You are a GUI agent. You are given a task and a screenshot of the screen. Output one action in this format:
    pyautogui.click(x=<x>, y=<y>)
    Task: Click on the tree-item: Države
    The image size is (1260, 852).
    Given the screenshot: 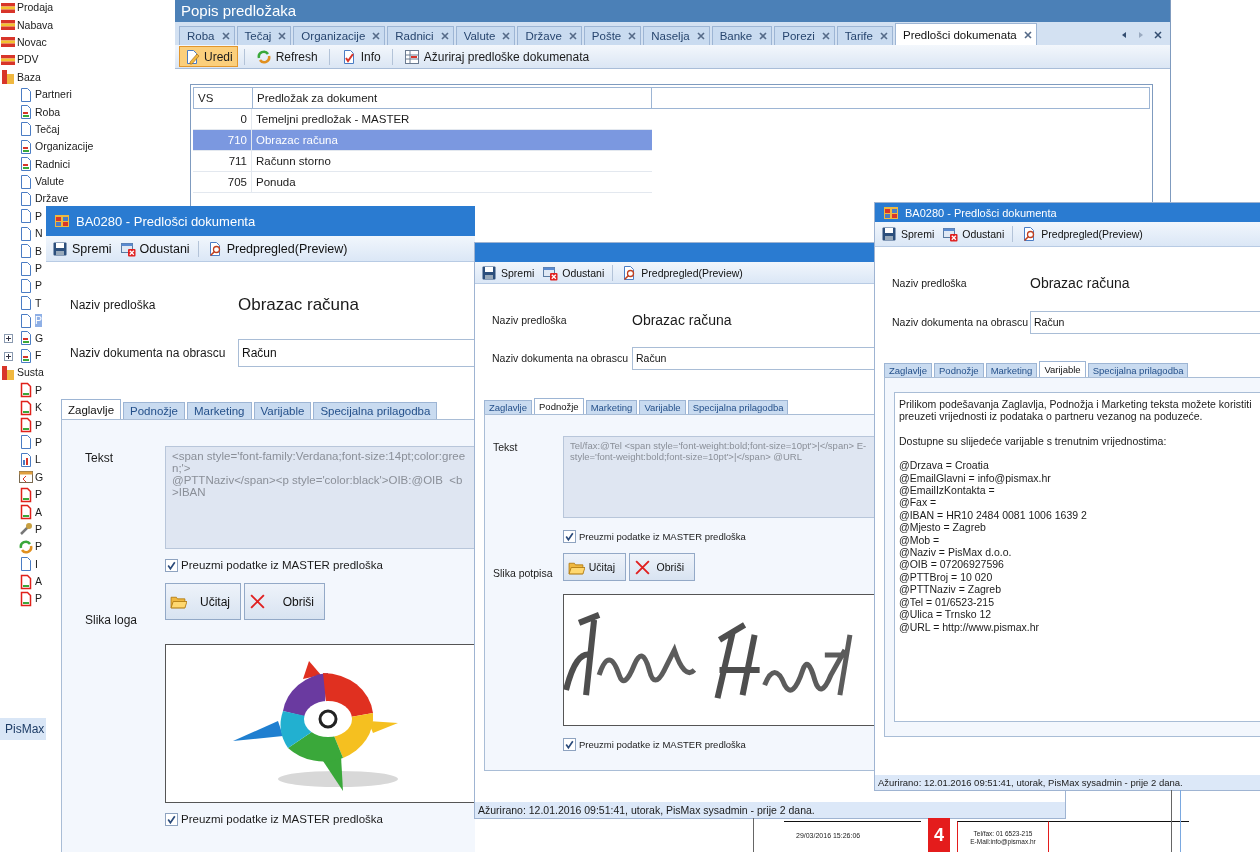 What is the action you would take?
    pyautogui.click(x=52, y=199)
    